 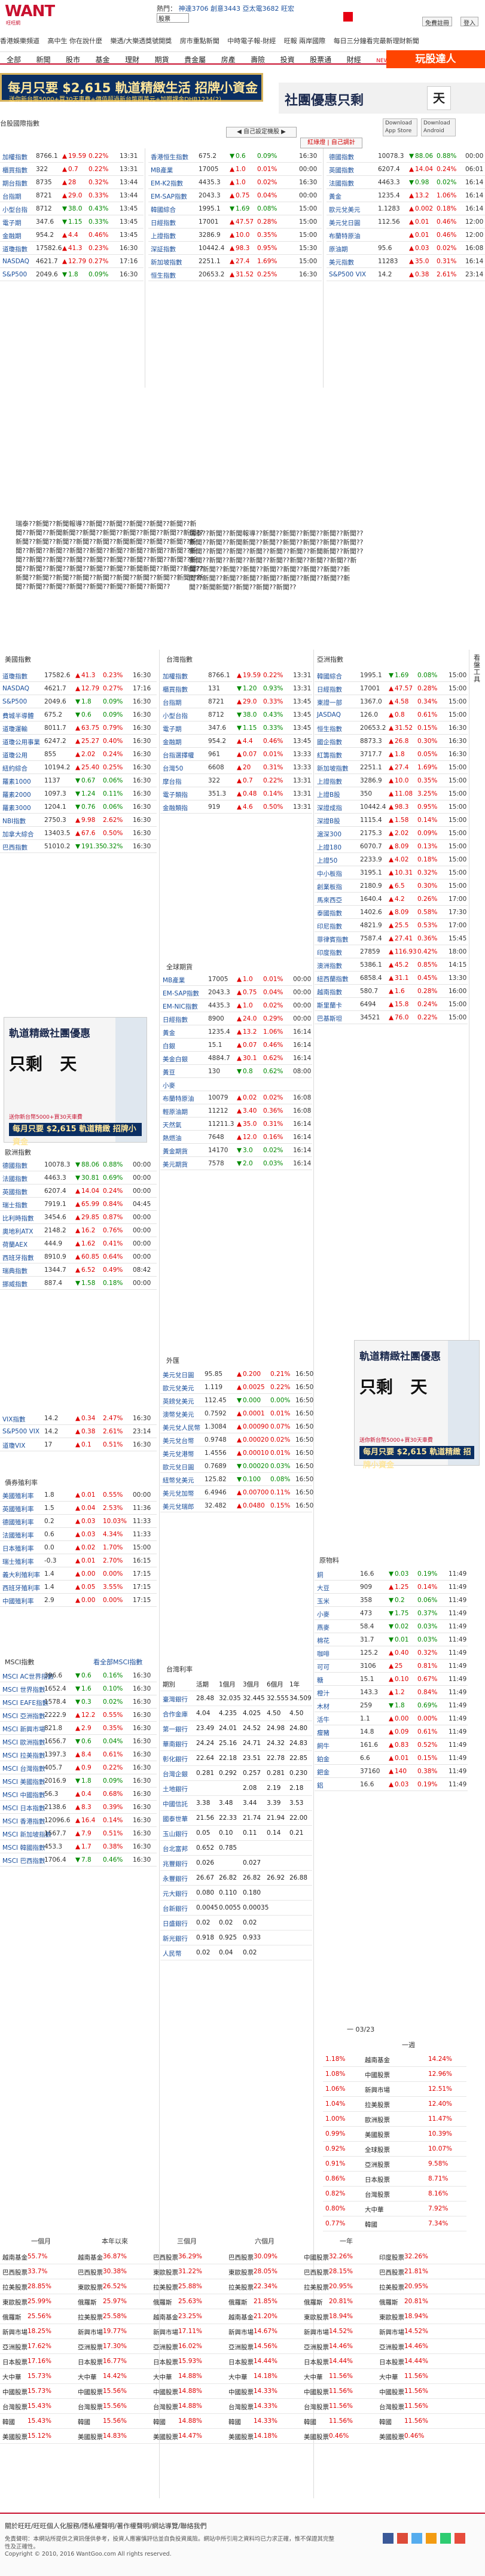 I want to click on quote-row: MSCI 新加坡指數 1567.7 ▲ 7.9 0.51% 16:30, so click(x=78, y=1833).